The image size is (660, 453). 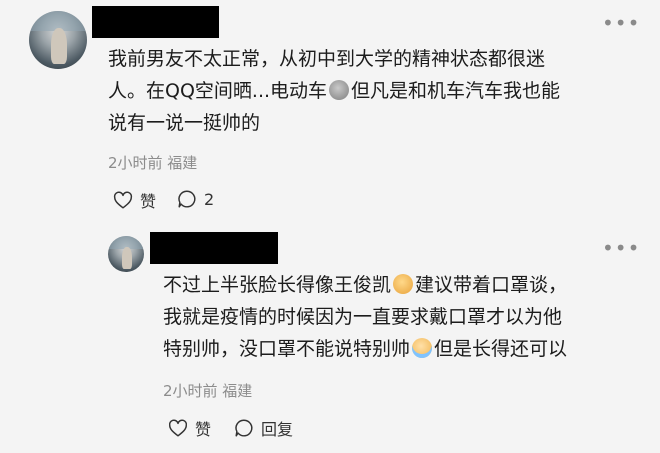 What do you see at coordinates (209, 199) in the screenshot?
I see `reply-count: 2` at bounding box center [209, 199].